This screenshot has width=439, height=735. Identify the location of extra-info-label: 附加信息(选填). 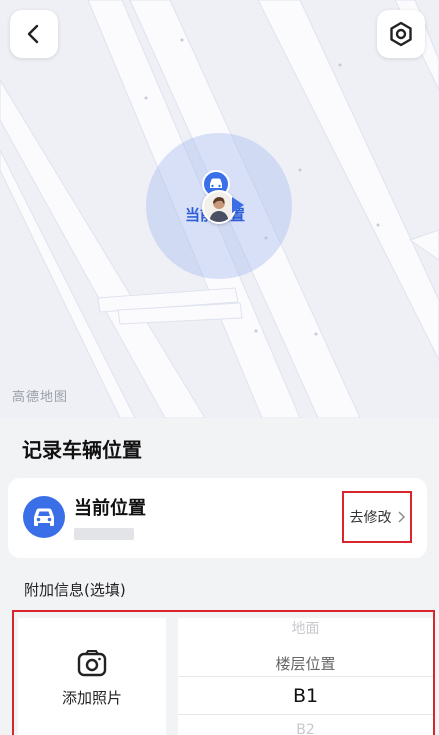
(75, 590).